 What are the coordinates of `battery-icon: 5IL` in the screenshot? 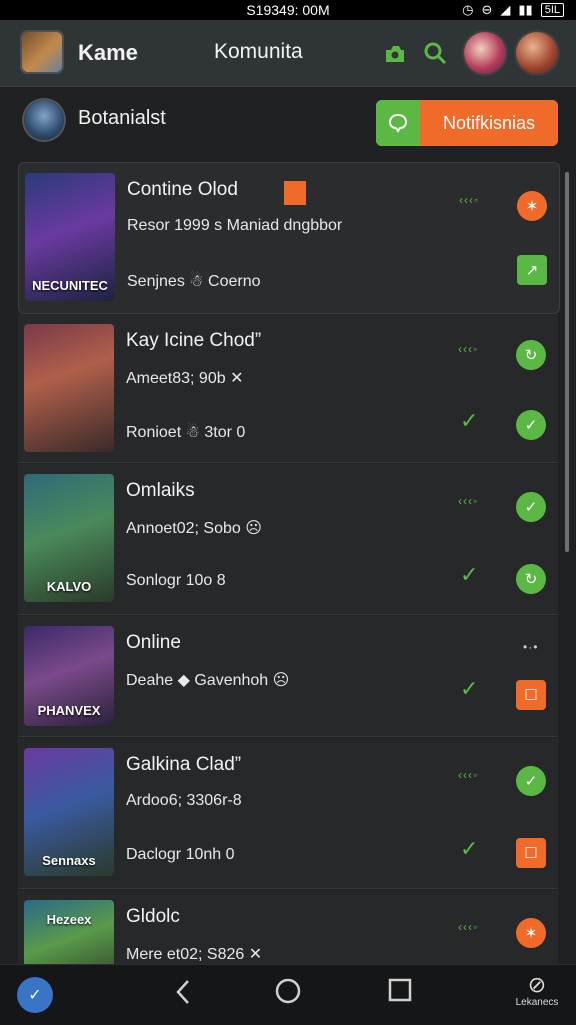 It's located at (552, 10).